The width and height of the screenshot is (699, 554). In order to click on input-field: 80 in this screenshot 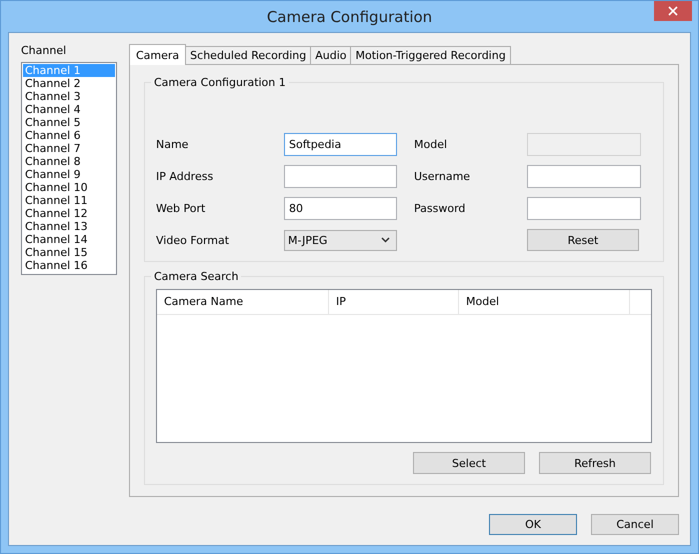, I will do `click(340, 208)`.